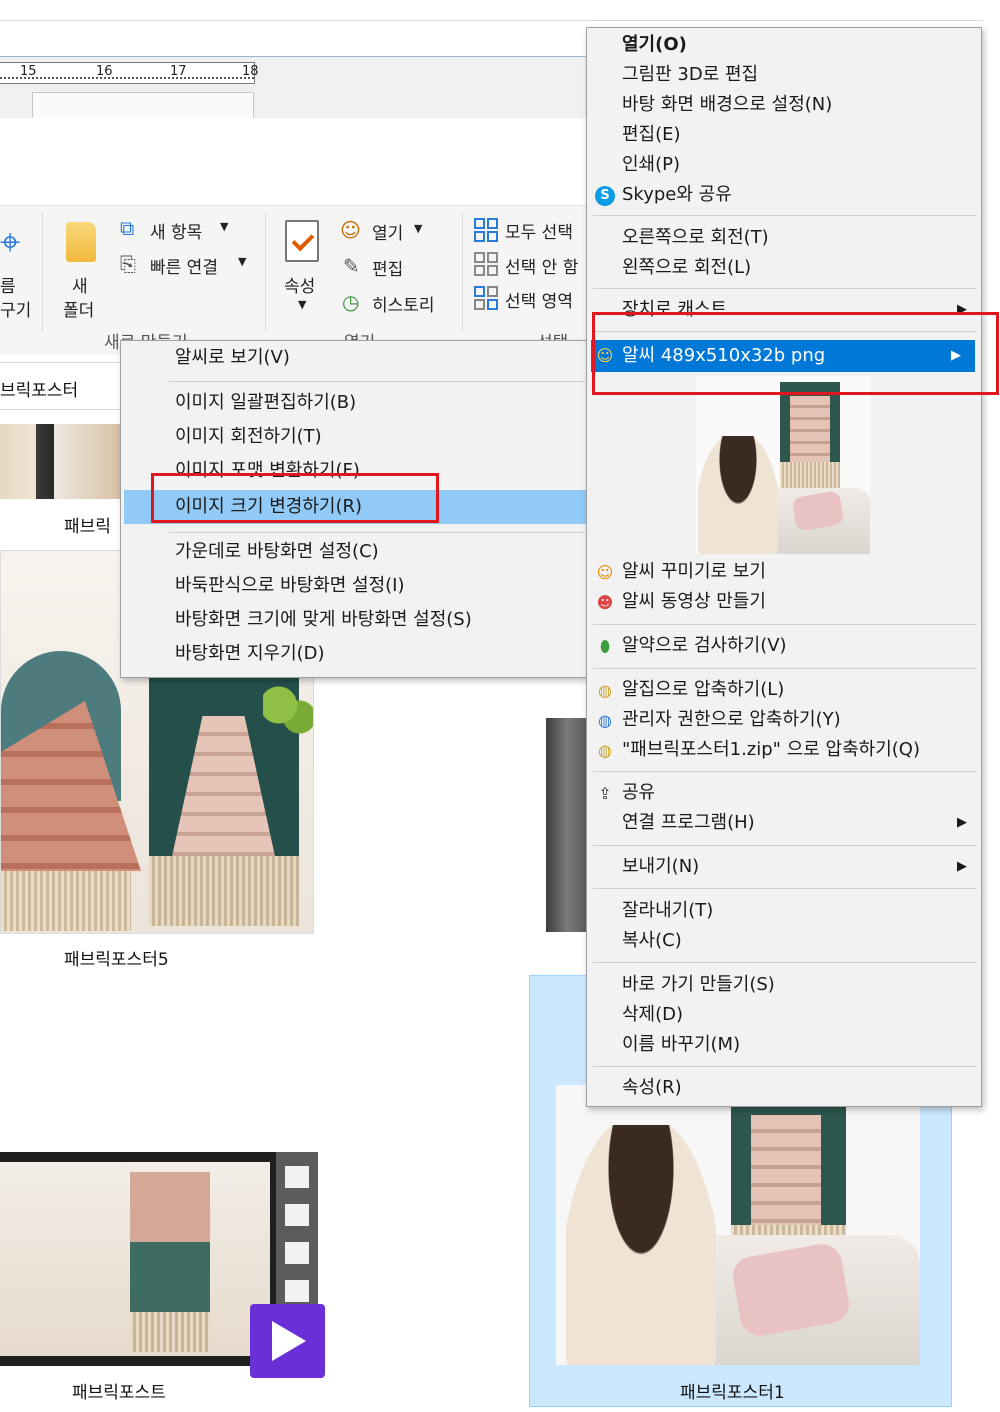 The image size is (1000, 1412). Describe the element at coordinates (539, 230) in the screenshot. I see `select-all-button: 모두 선택` at that location.